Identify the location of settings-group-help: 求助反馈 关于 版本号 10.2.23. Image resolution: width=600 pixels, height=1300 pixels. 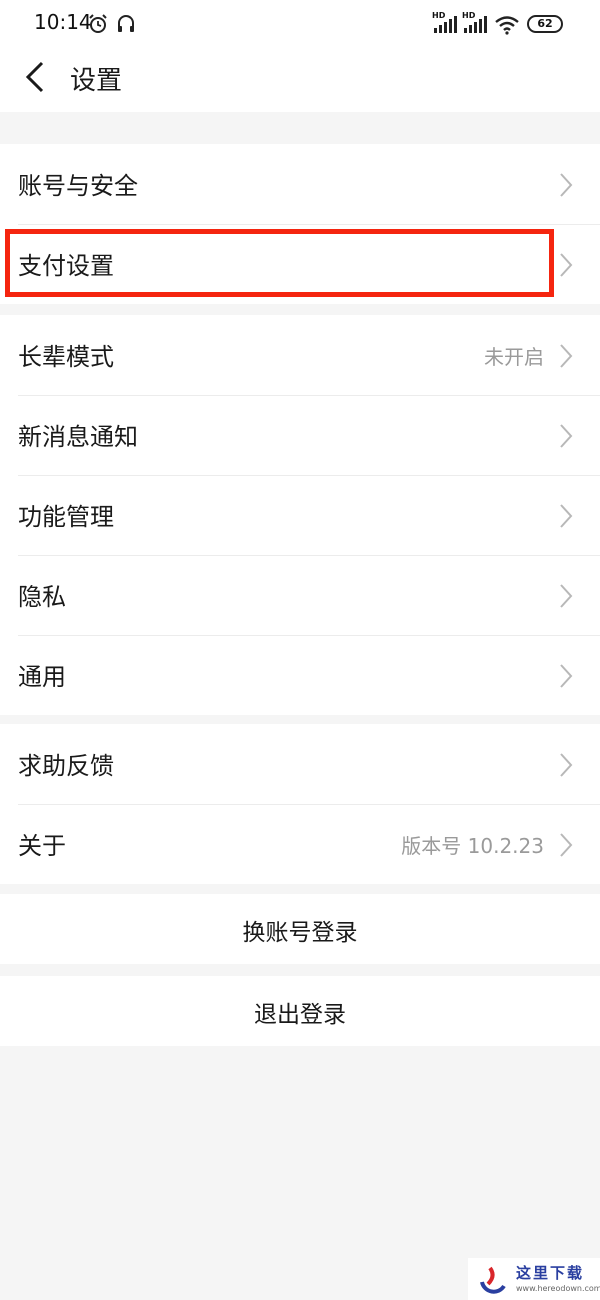
(300, 804).